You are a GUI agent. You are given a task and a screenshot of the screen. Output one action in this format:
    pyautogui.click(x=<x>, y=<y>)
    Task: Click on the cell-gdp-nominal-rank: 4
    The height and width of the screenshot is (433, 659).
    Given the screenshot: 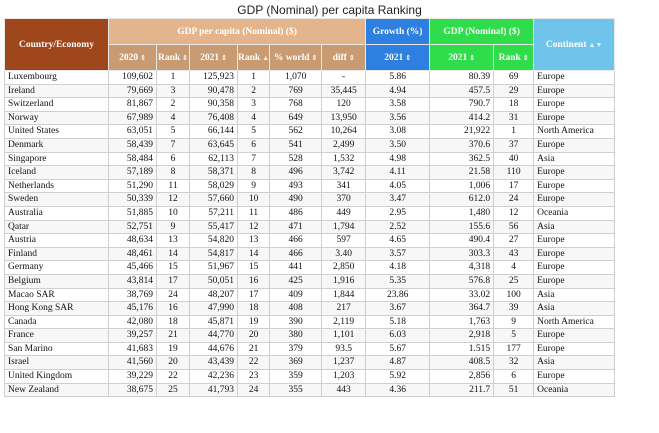 What is the action you would take?
    pyautogui.click(x=514, y=267)
    